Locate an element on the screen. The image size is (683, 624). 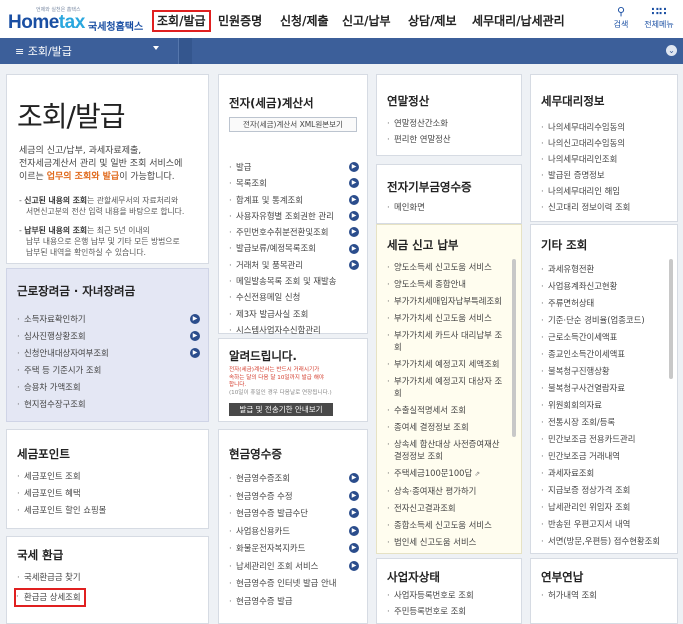
list-item: 승용차 가액조회 is located at coordinates (63, 387).